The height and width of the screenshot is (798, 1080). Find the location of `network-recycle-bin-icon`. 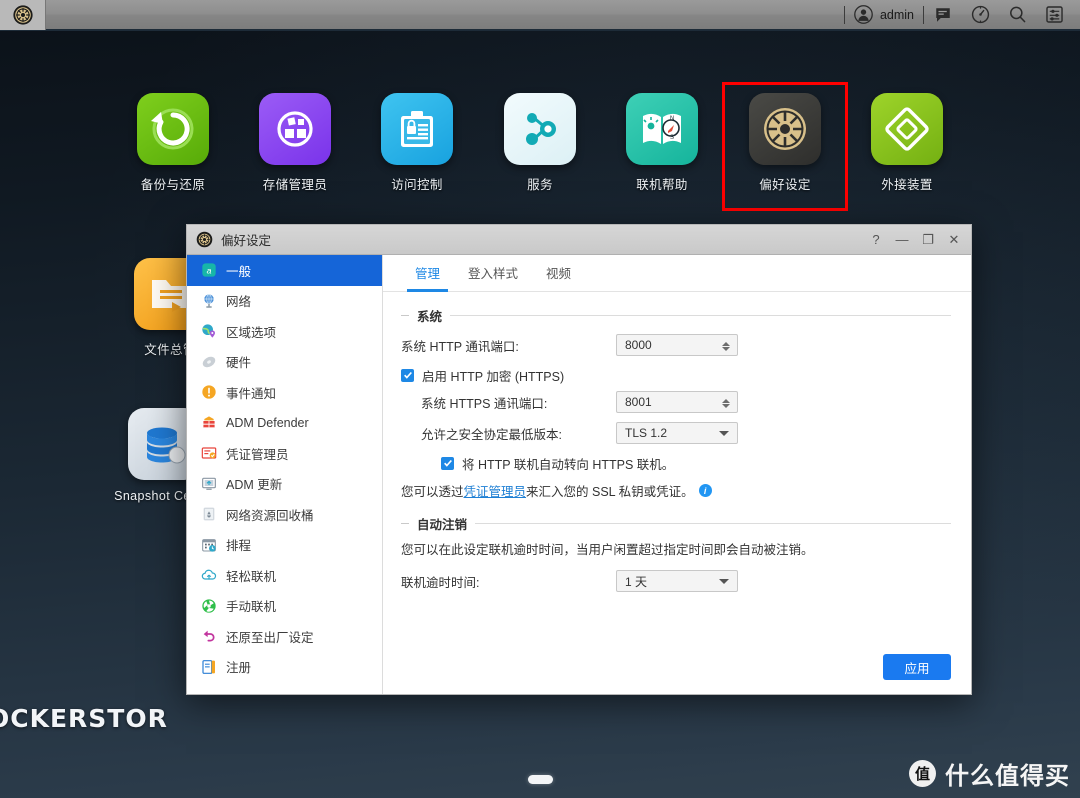

network-recycle-bin-icon is located at coordinates (208, 514).